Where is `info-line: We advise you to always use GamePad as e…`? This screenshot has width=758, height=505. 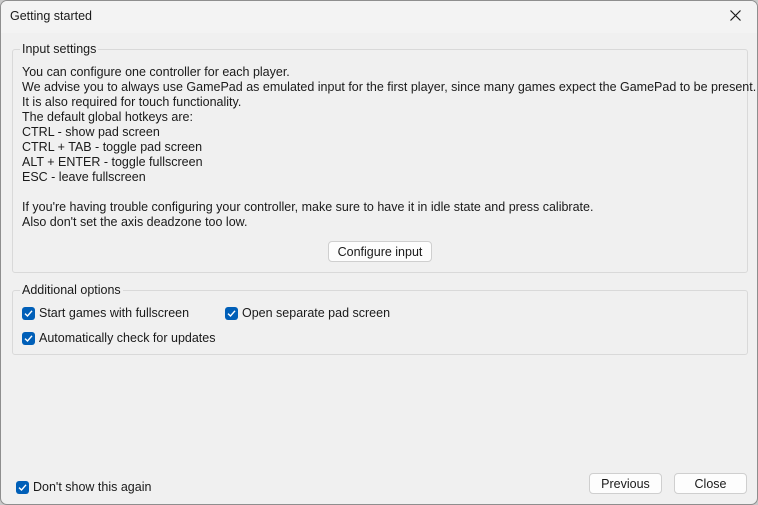 info-line: We advise you to always use GamePad as e… is located at coordinates (389, 87).